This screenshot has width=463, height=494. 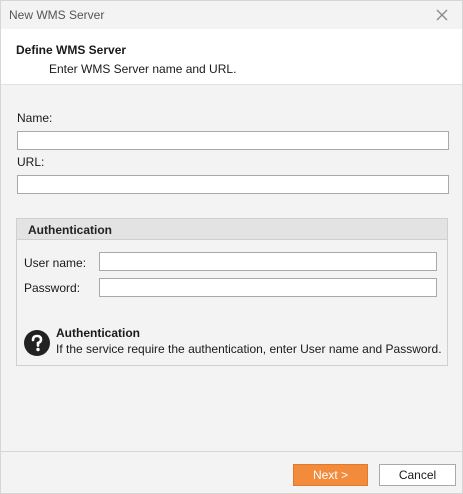 What do you see at coordinates (268, 261) in the screenshot?
I see `username-input` at bounding box center [268, 261].